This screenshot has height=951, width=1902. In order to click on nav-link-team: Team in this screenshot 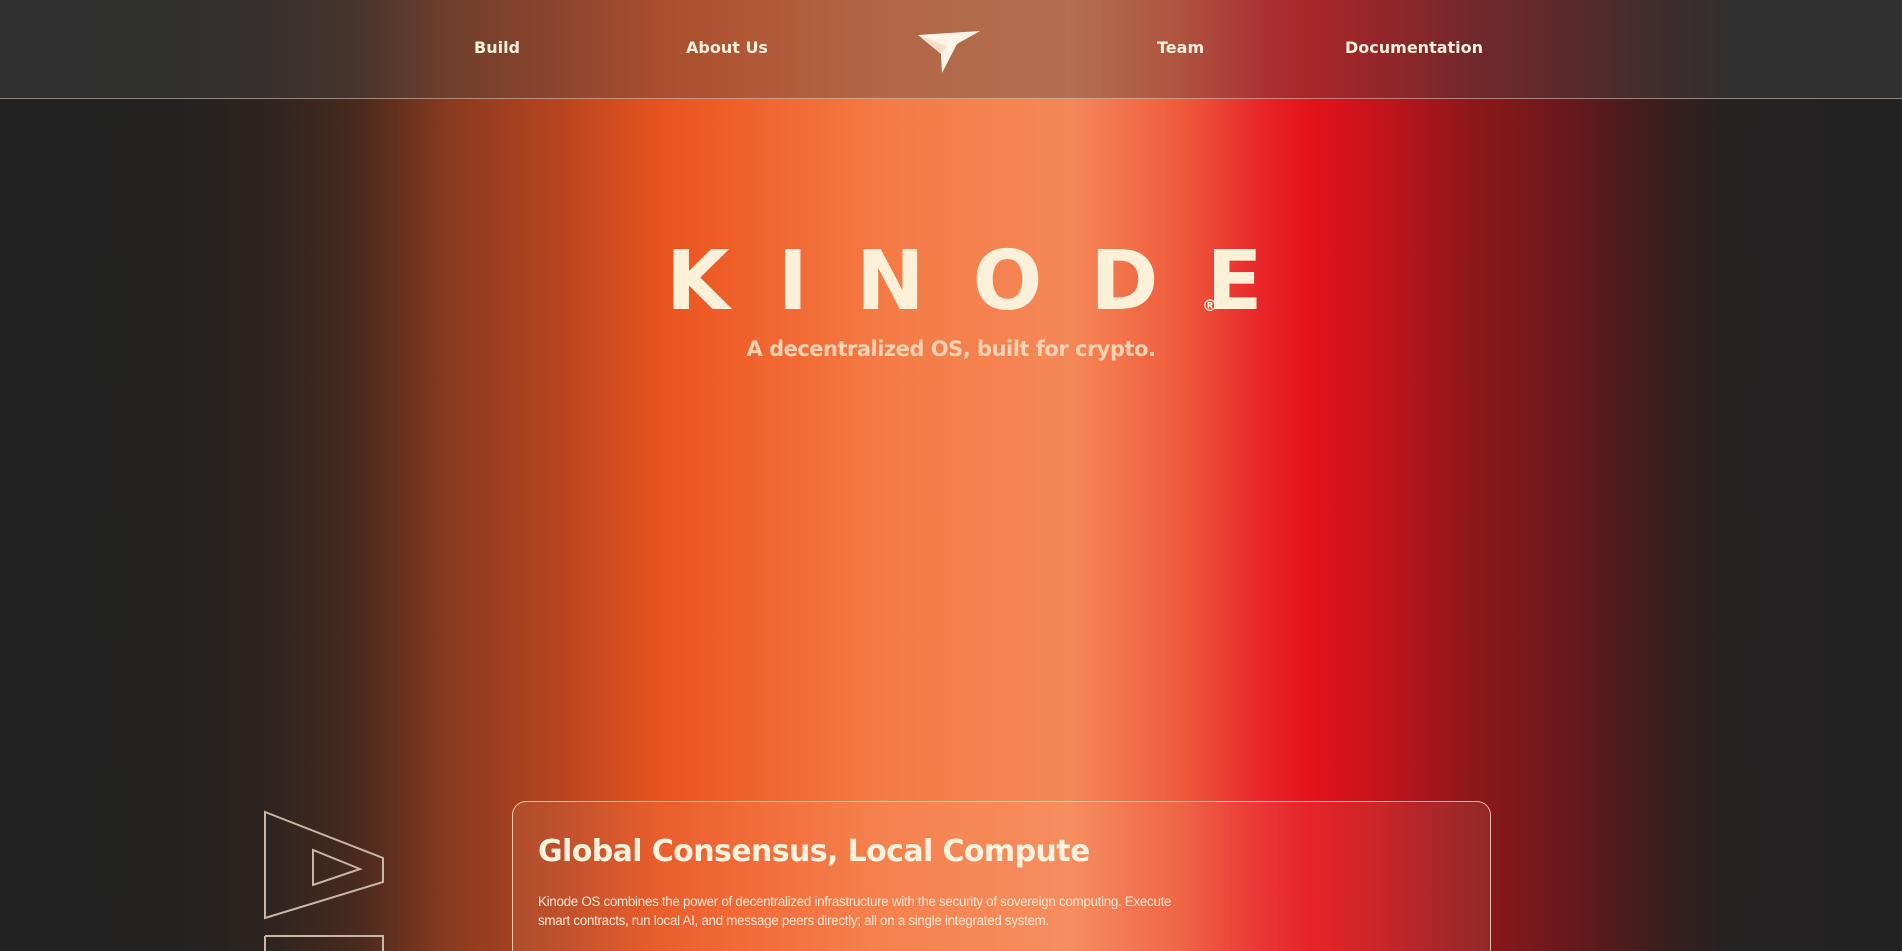, I will do `click(1180, 47)`.